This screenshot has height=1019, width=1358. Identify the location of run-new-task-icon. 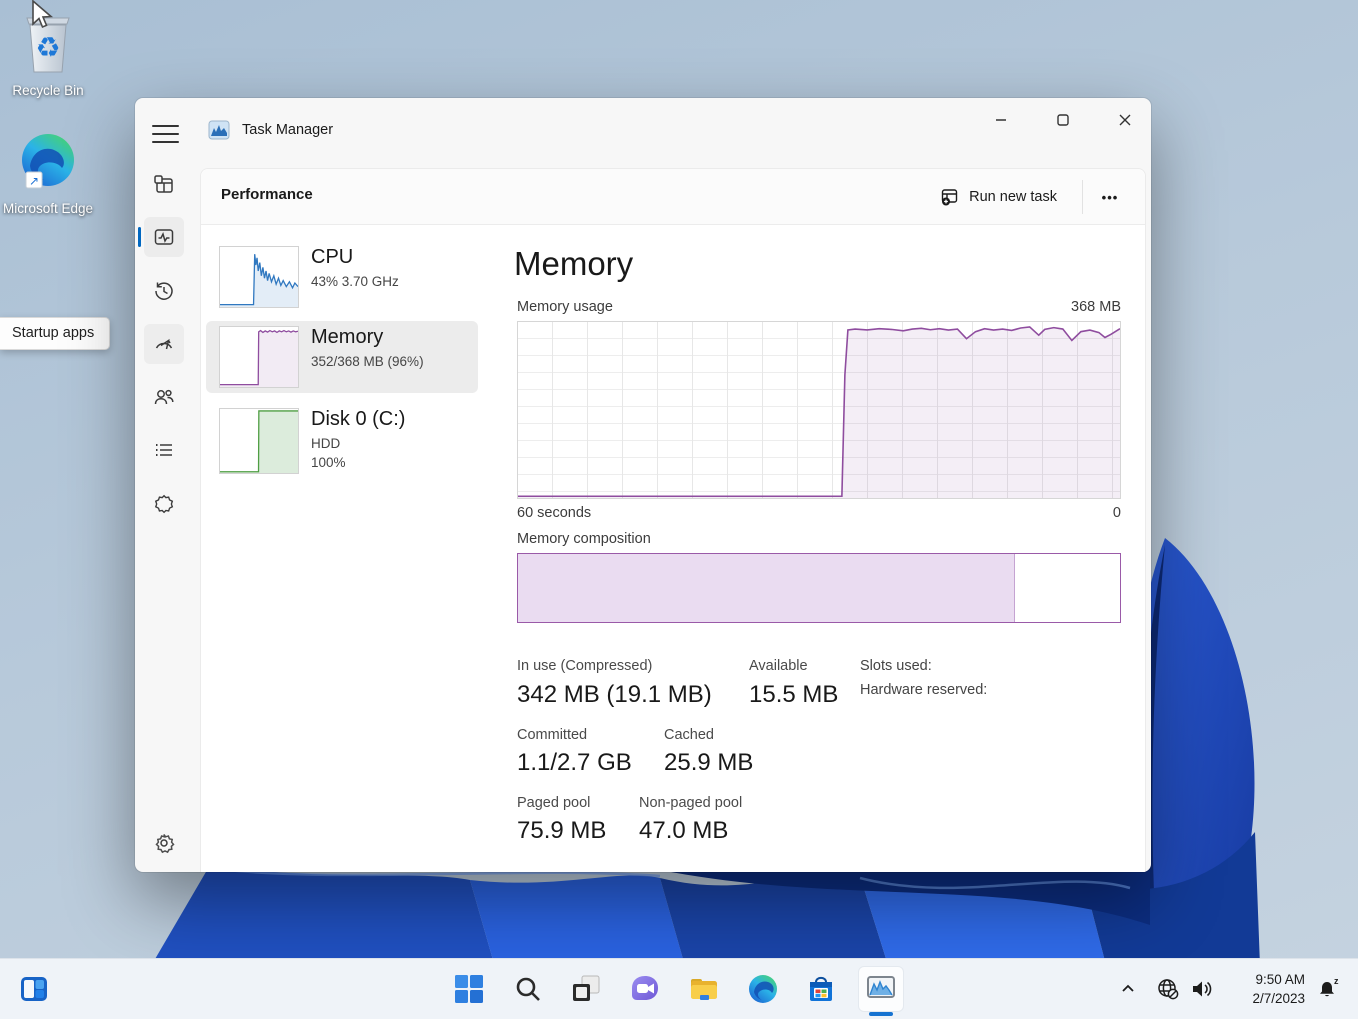
(949, 197).